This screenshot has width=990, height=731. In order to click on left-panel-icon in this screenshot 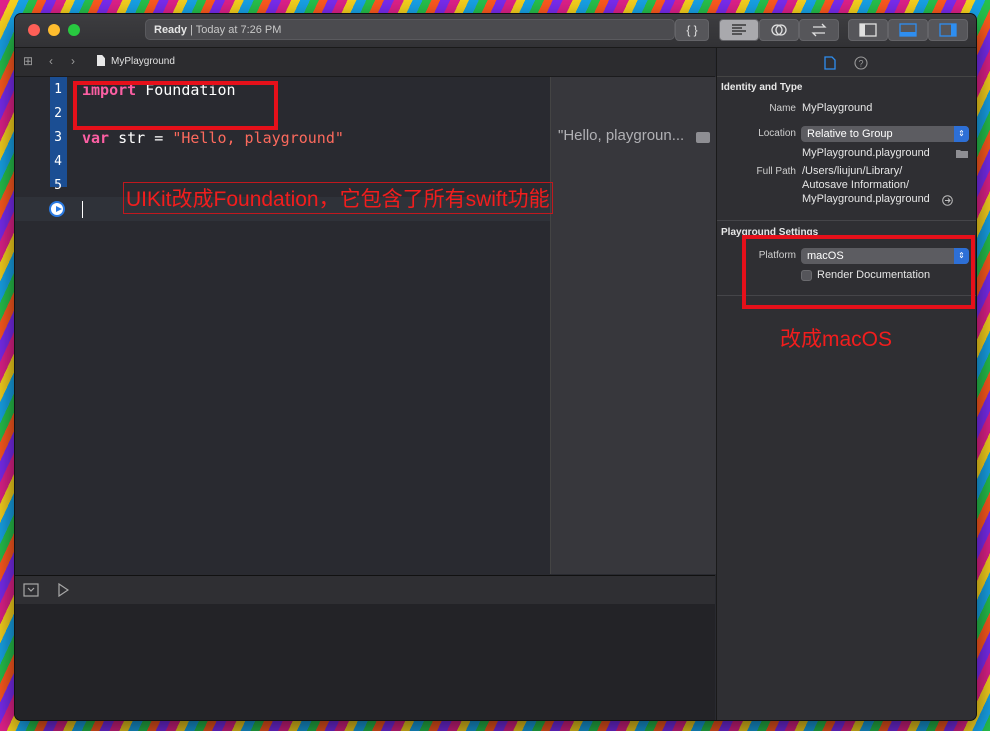, I will do `click(868, 30)`.